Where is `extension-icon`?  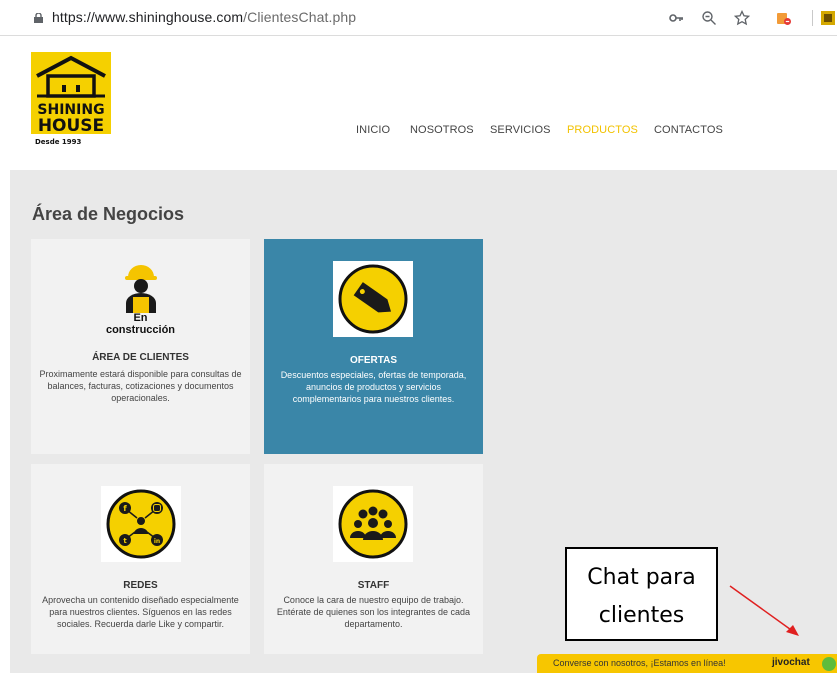
extension-icon is located at coordinates (784, 18).